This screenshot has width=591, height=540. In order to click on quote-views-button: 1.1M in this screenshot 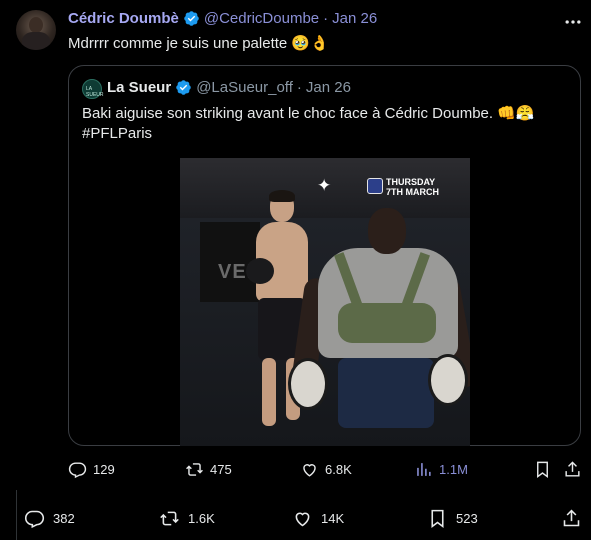, I will do `click(441, 469)`.